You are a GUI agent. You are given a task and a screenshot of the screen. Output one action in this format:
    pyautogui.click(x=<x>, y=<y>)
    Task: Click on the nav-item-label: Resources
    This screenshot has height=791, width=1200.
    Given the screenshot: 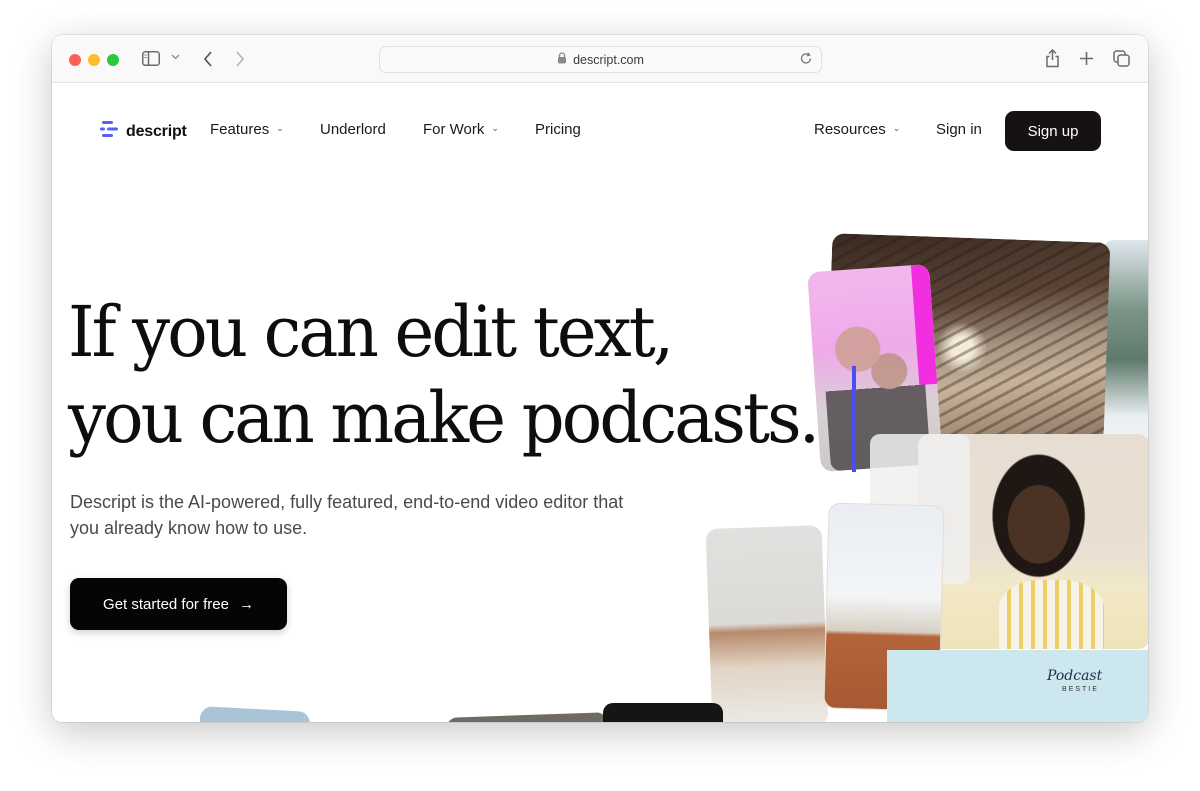 What is the action you would take?
    pyautogui.click(x=850, y=129)
    